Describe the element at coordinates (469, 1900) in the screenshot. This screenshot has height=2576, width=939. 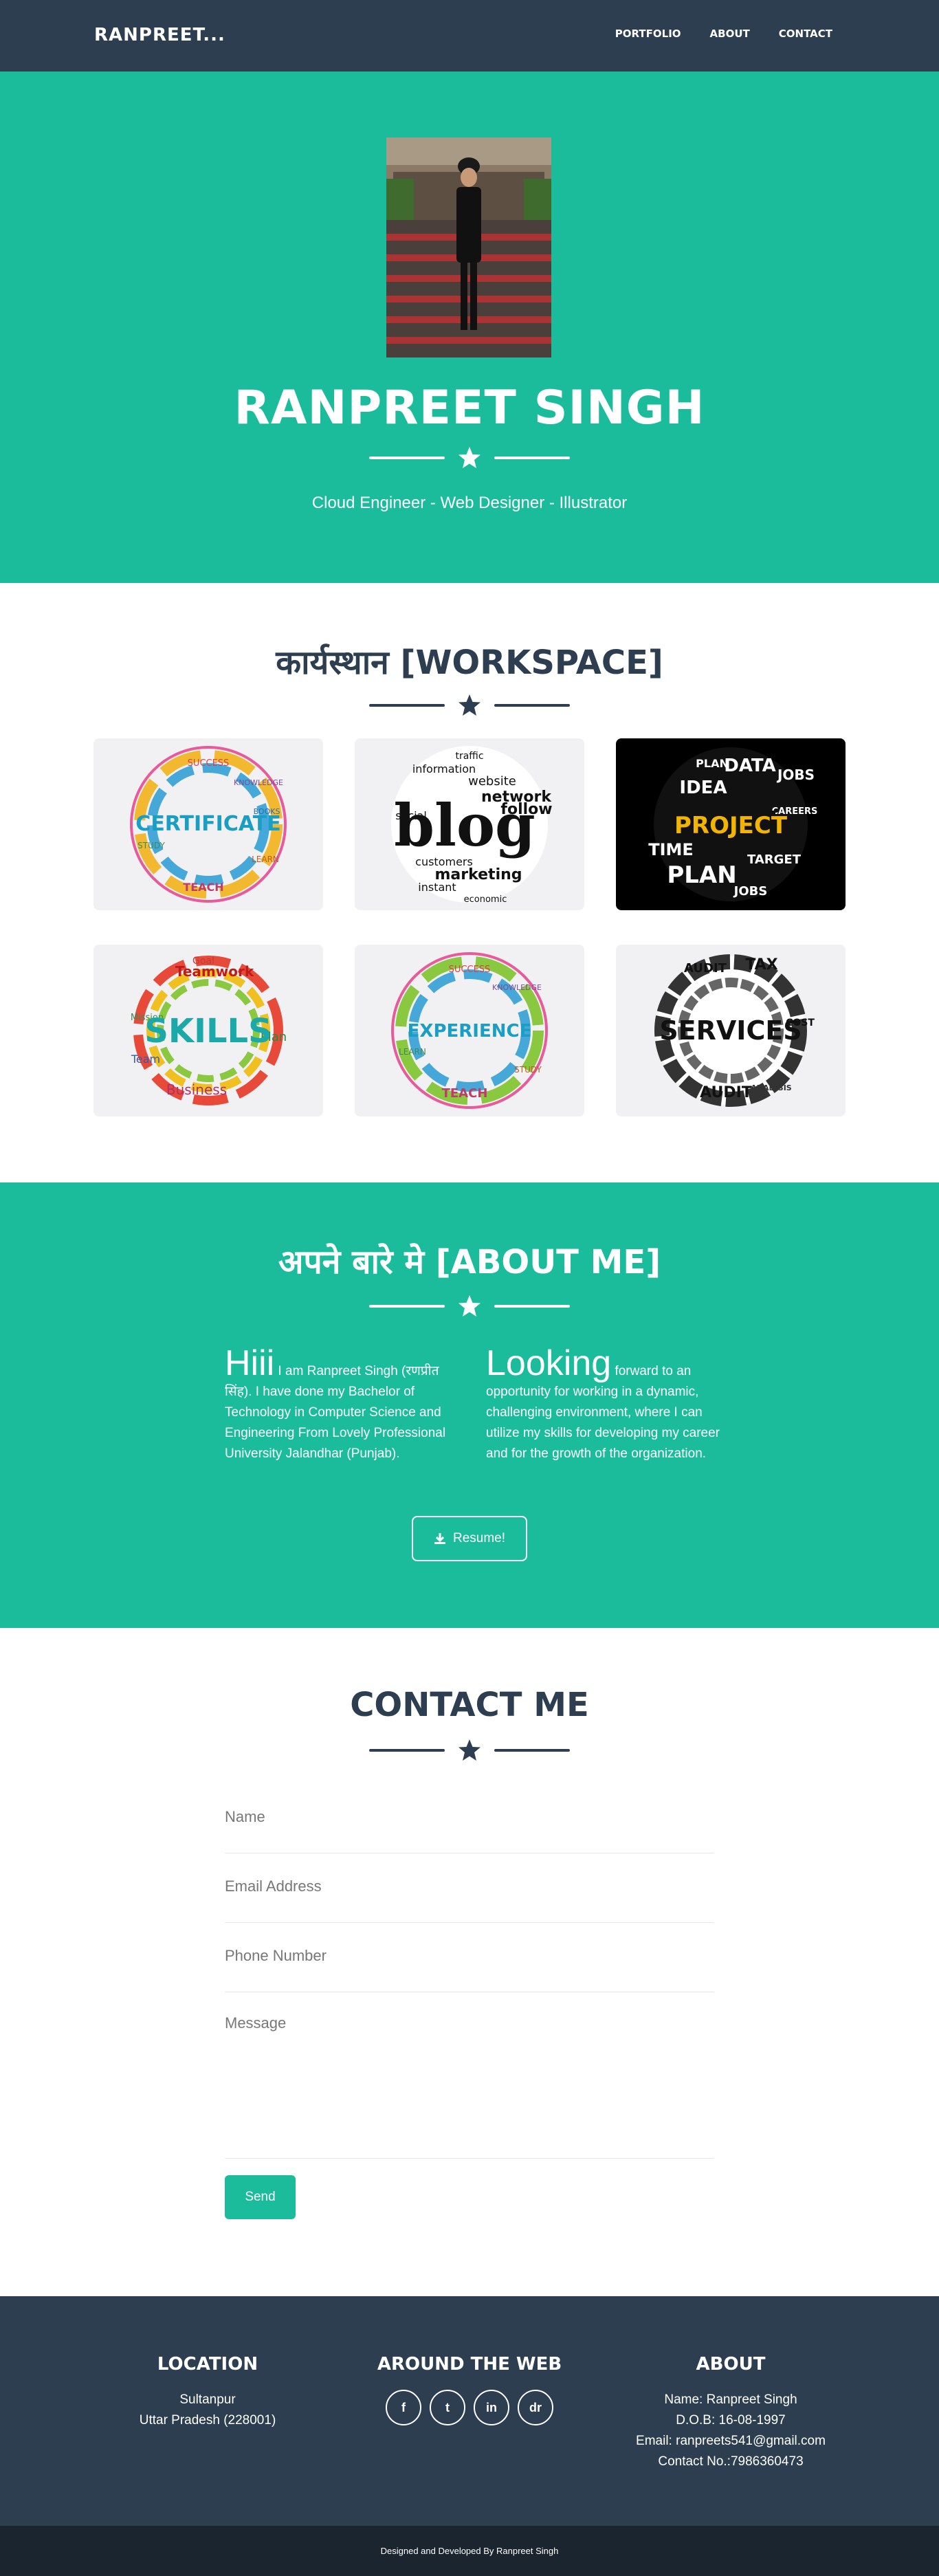
I see `email-field` at that location.